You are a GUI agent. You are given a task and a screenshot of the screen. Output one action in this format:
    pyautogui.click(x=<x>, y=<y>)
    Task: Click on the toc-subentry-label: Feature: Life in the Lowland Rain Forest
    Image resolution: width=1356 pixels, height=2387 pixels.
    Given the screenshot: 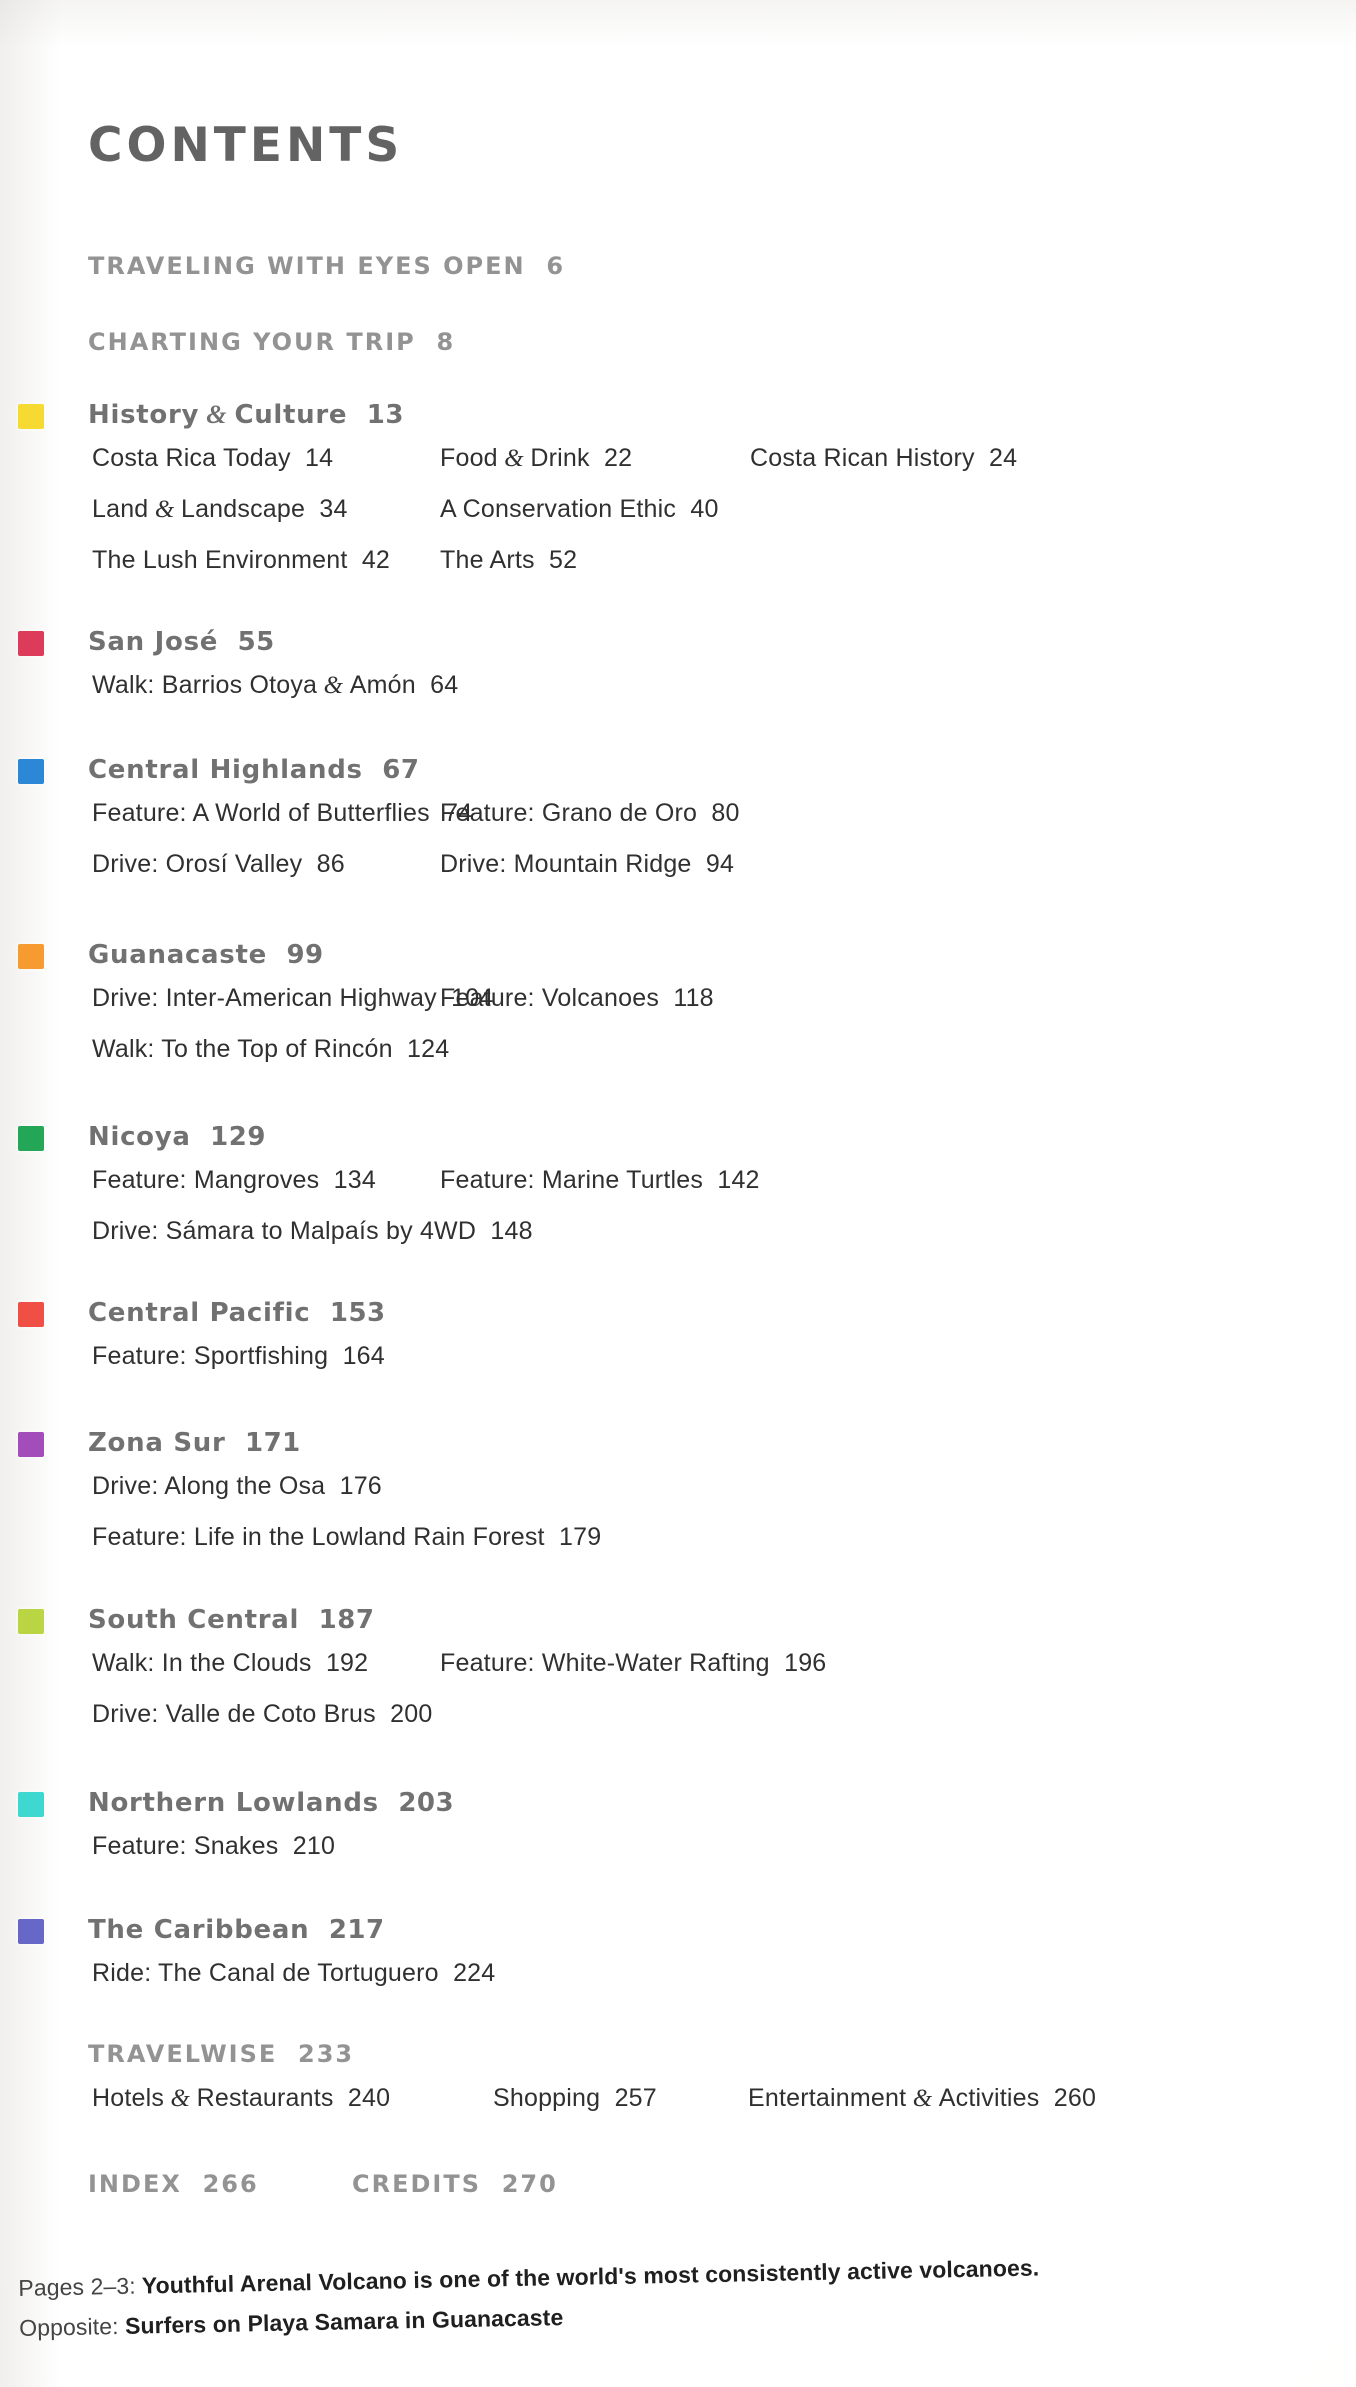 What is the action you would take?
    pyautogui.click(x=318, y=1537)
    